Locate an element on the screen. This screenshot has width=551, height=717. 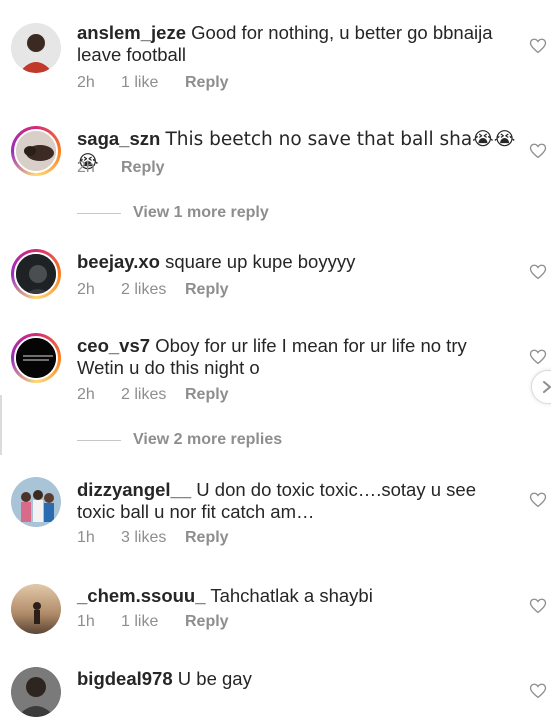
comment-meta: 1h 3 likes Reply is located at coordinates (153, 538).